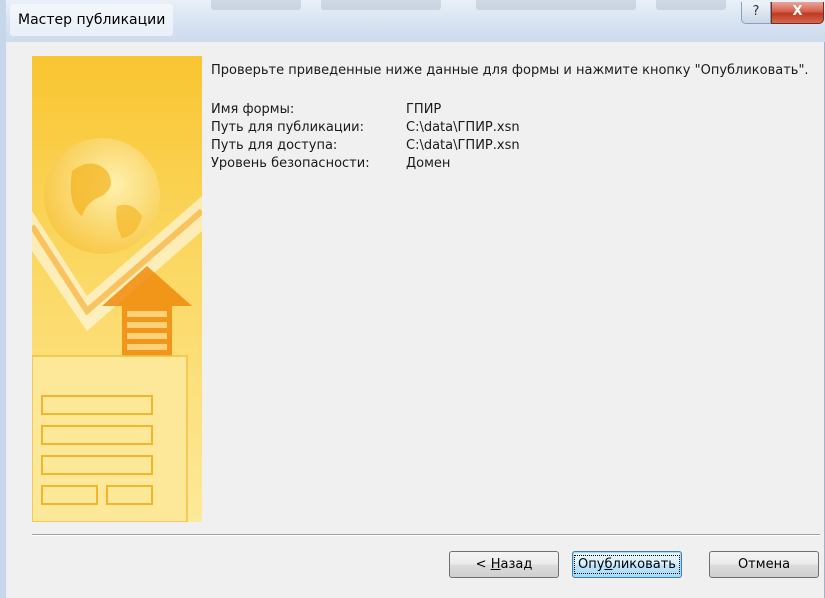 The image size is (825, 598). I want to click on cancel-button: Отмена, so click(764, 564).